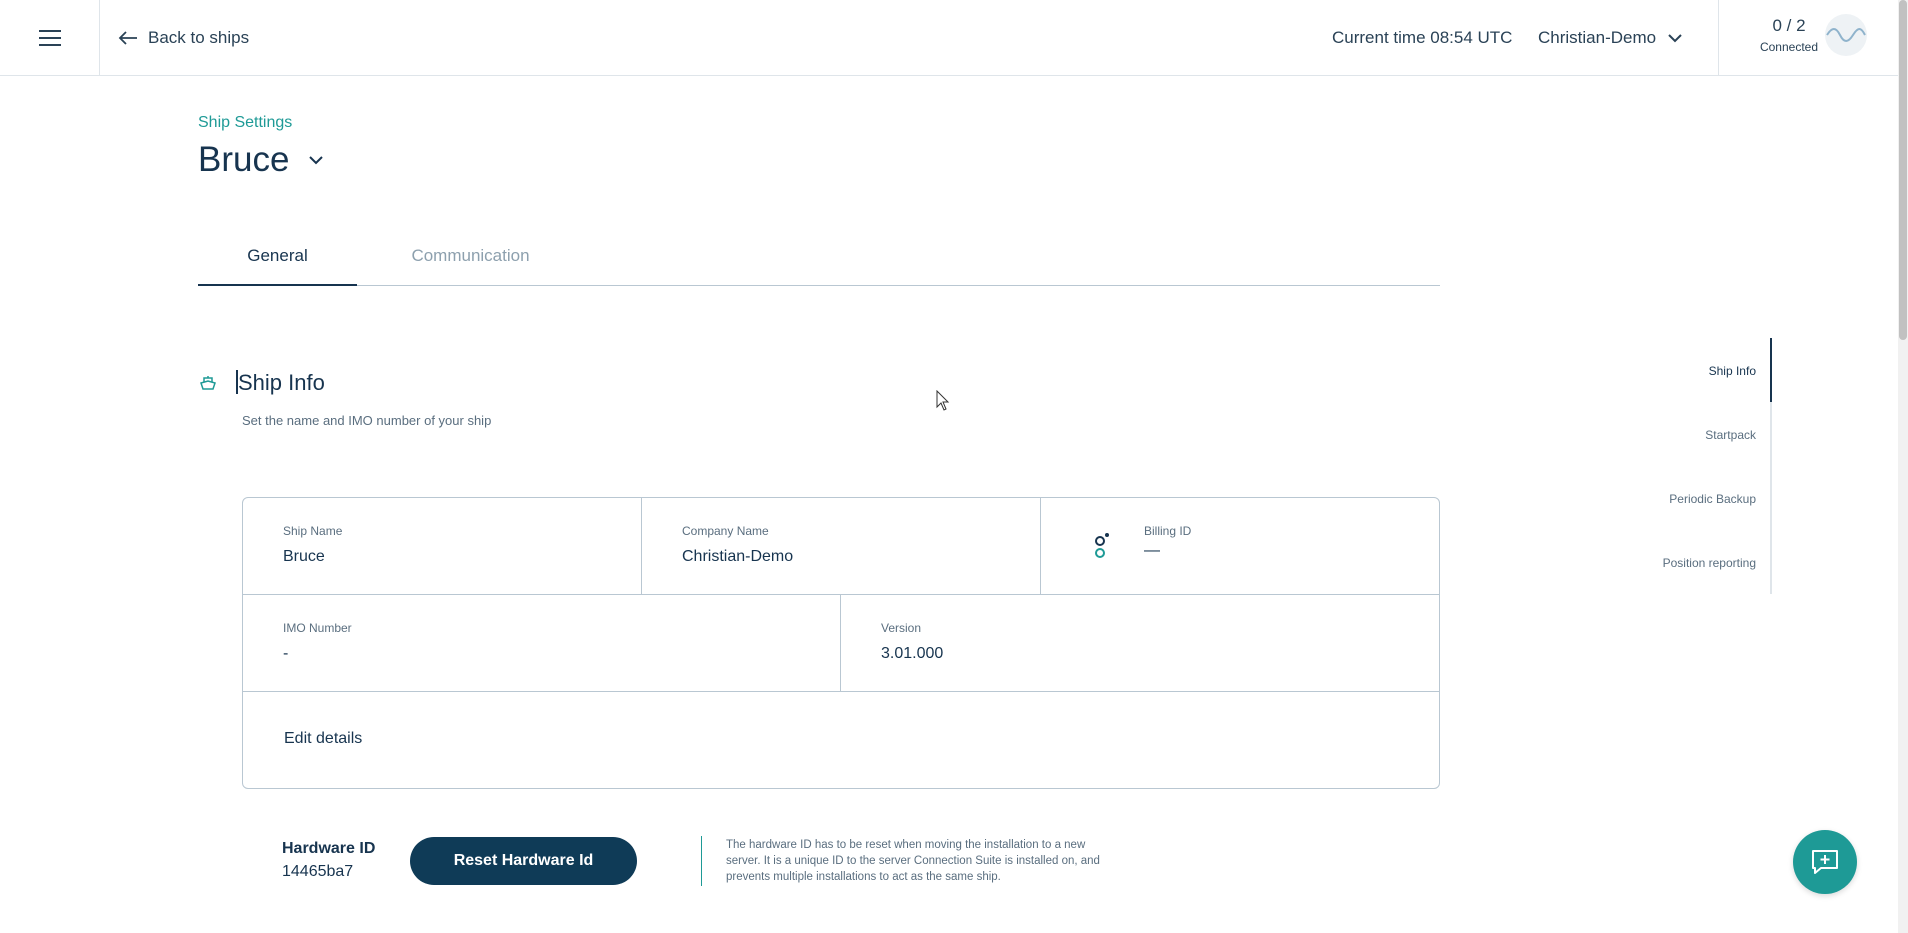  What do you see at coordinates (1597, 37) in the screenshot?
I see `company-selector-label: Christian-Demo` at bounding box center [1597, 37].